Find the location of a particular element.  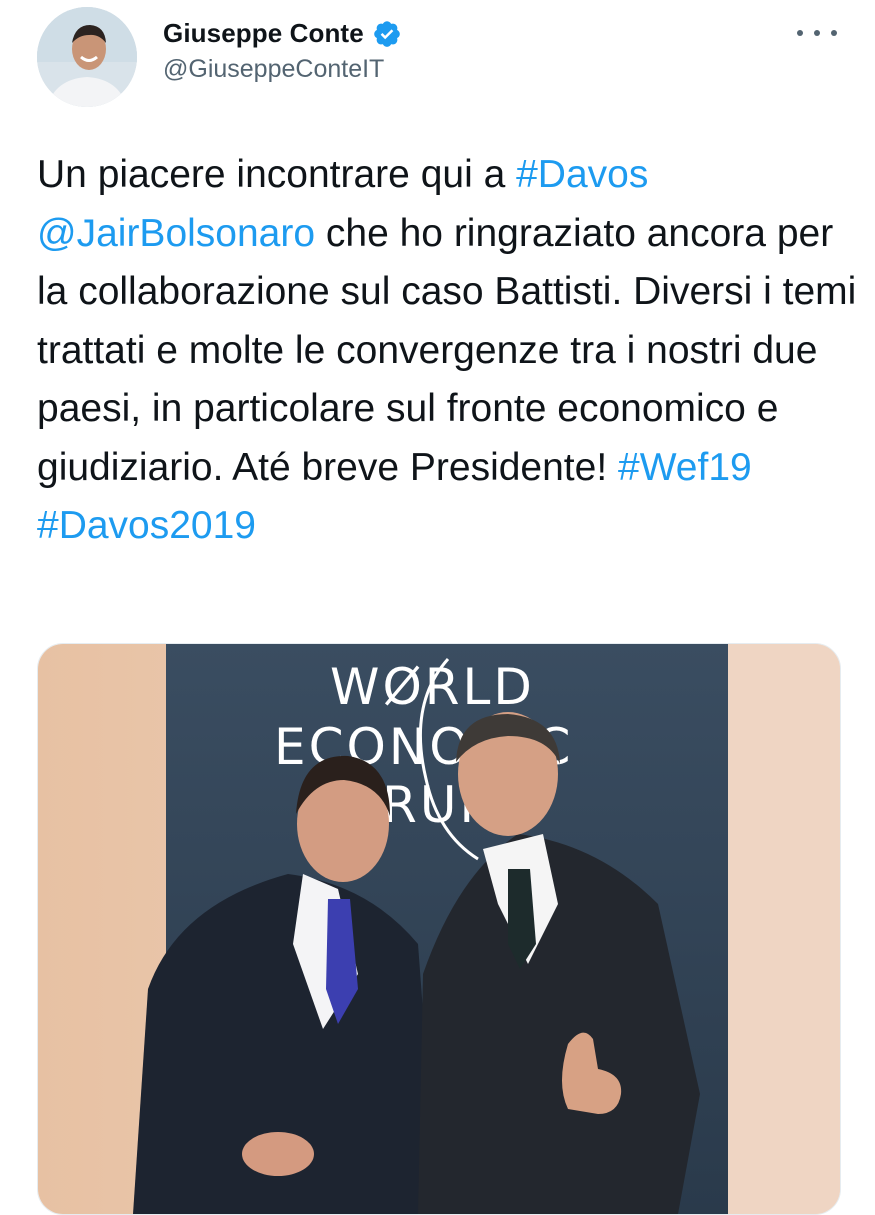

user-handle: @GiuseppeConteIT is located at coordinates (282, 69).